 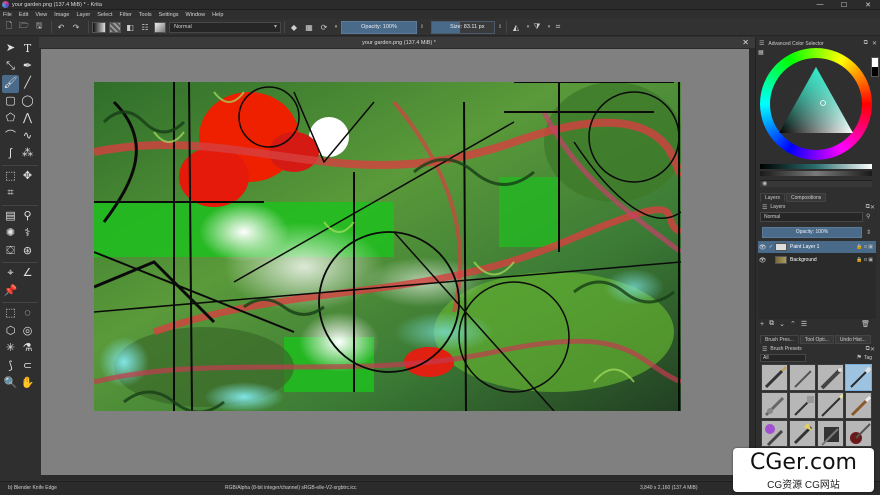 What do you see at coordinates (10, 234) in the screenshot?
I see `colorize-mask-icon: ✺` at bounding box center [10, 234].